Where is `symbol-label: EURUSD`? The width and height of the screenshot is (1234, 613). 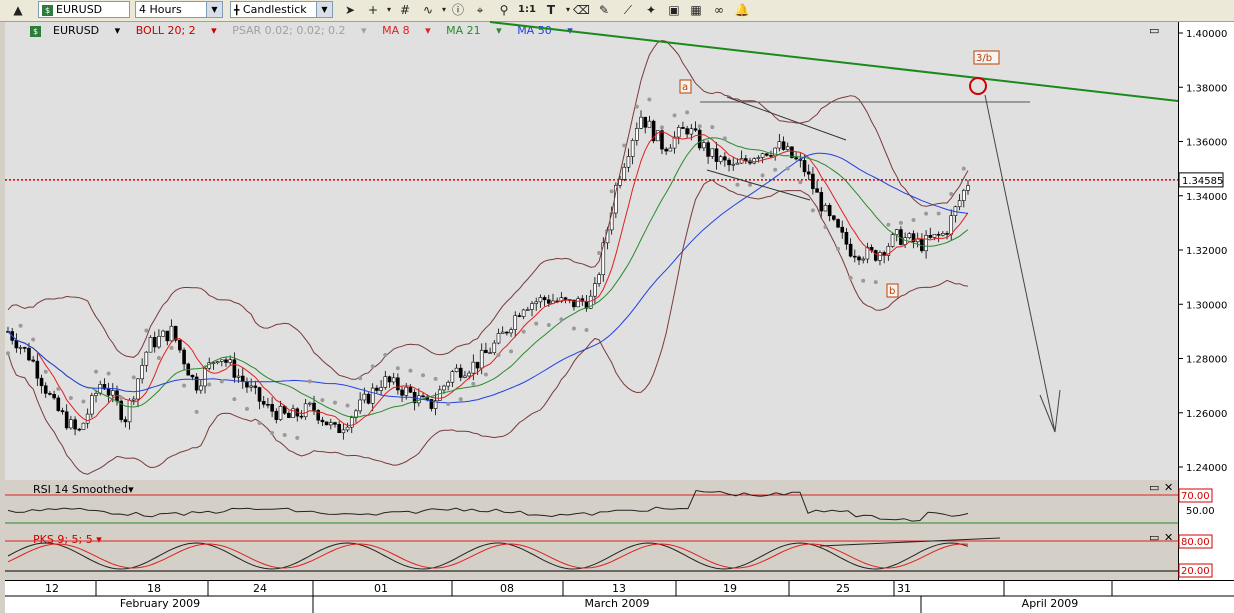
symbol-label: EURUSD is located at coordinates (79, 9).